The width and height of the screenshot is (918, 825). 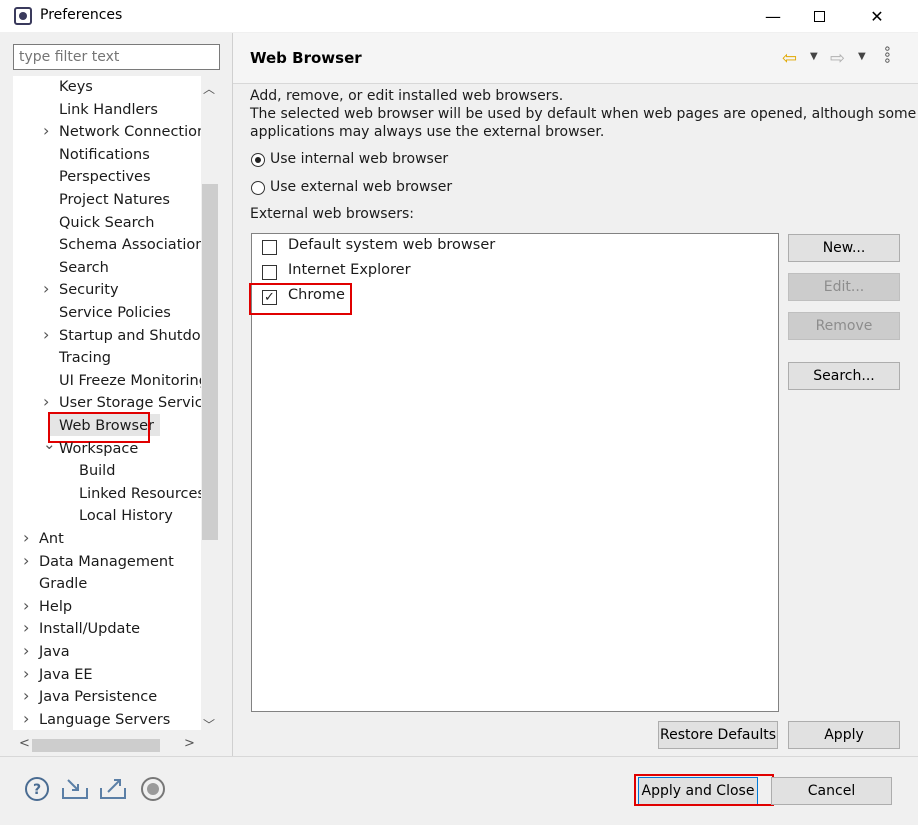 I want to click on scroll-down-icon: ﹀, so click(x=209, y=724).